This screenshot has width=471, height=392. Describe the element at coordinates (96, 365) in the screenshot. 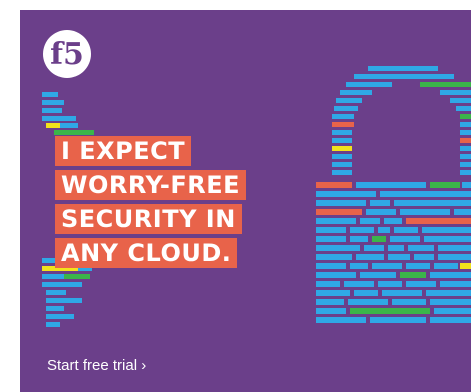

I see `start-free-trial-link: Start free trial ›` at that location.